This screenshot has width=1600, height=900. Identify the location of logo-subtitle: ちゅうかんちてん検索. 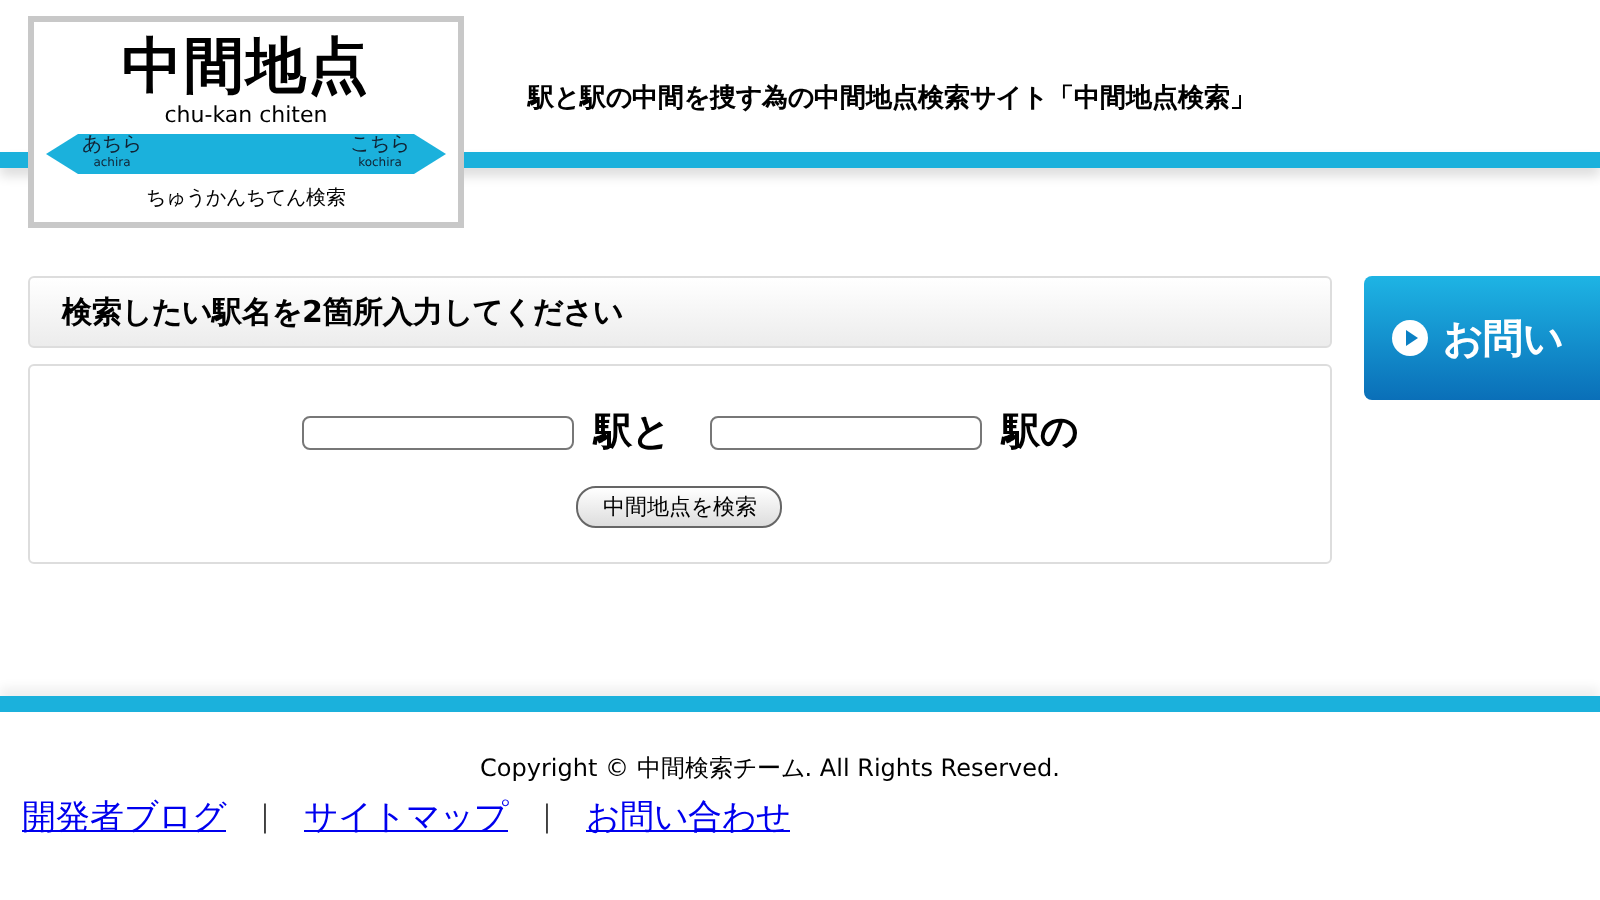
(246, 198).